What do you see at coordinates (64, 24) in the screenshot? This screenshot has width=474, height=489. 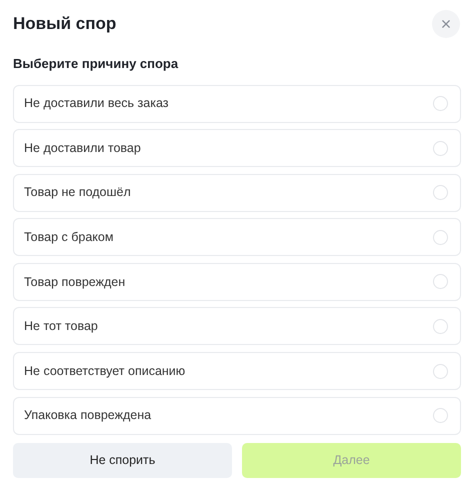 I see `dialog-title: Новый спор` at bounding box center [64, 24].